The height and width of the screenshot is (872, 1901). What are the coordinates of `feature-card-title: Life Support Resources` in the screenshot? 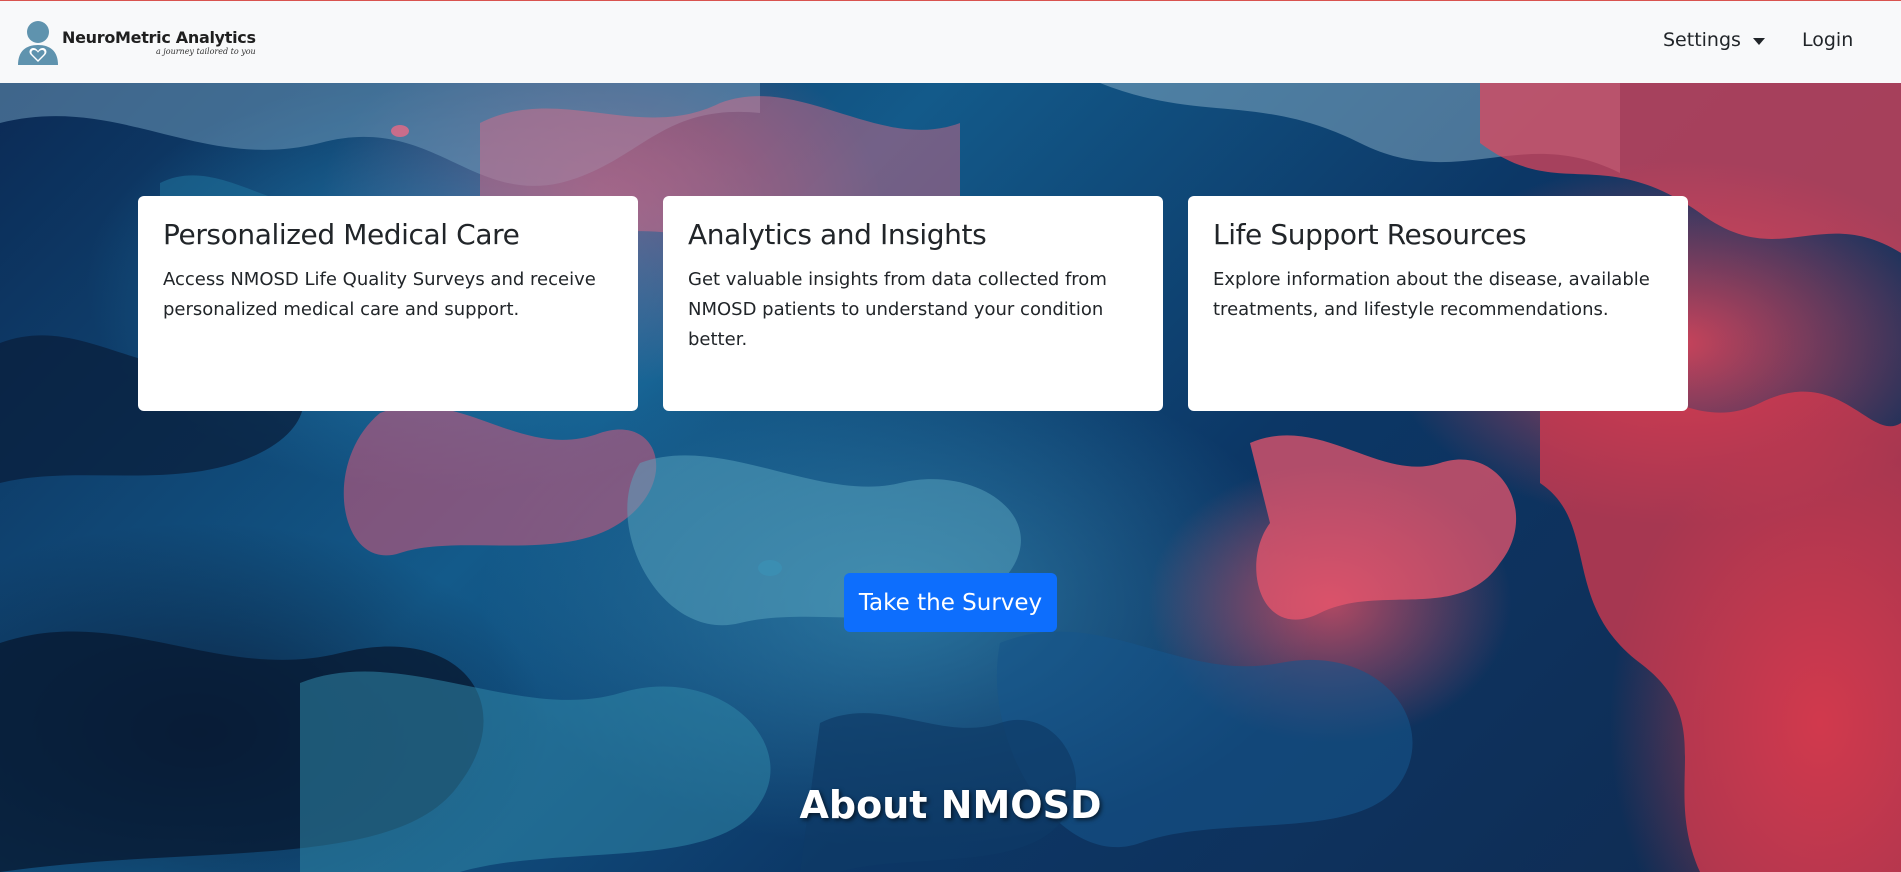 It's located at (1370, 234).